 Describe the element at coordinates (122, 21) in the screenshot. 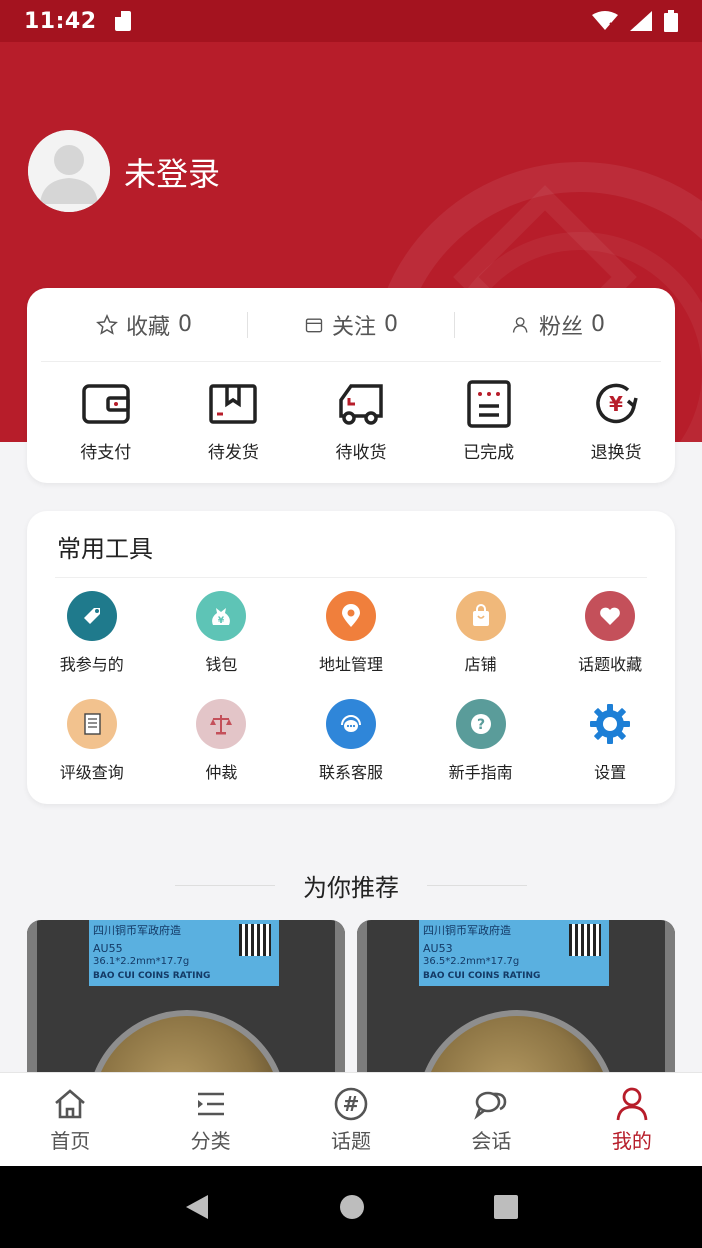

I see `sd-card-icon` at that location.